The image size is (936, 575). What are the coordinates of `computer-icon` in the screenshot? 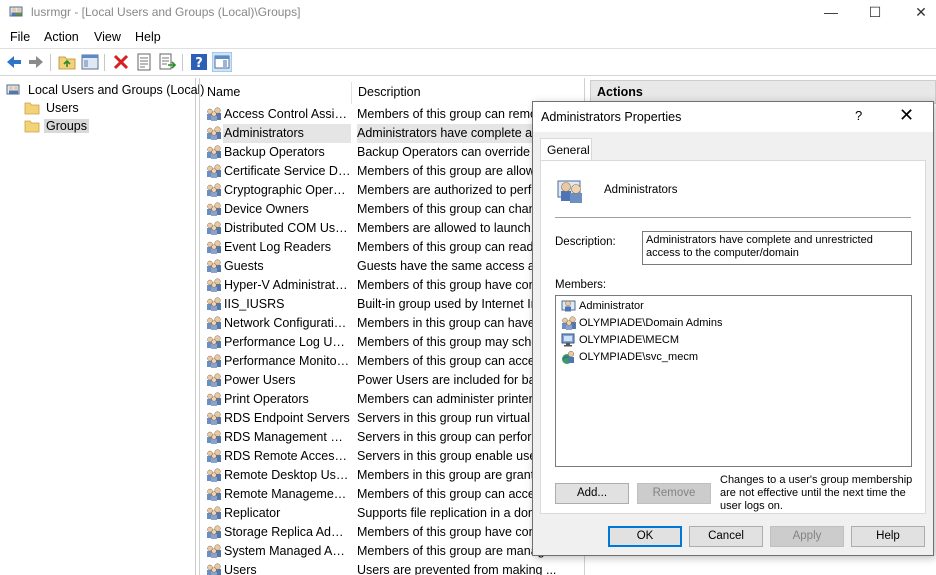 It's located at (568, 340).